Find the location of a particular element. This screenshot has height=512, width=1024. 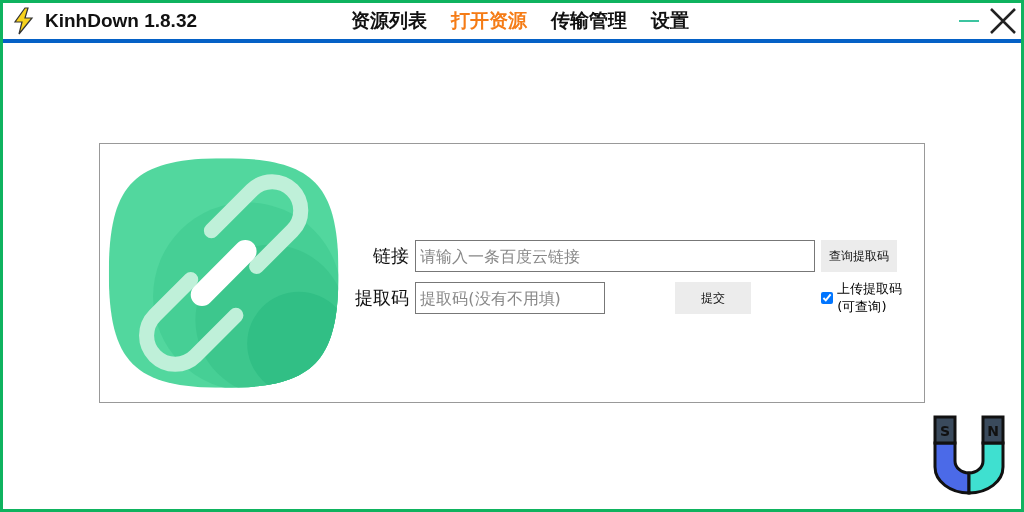

upload-checkbox is located at coordinates (827, 298).